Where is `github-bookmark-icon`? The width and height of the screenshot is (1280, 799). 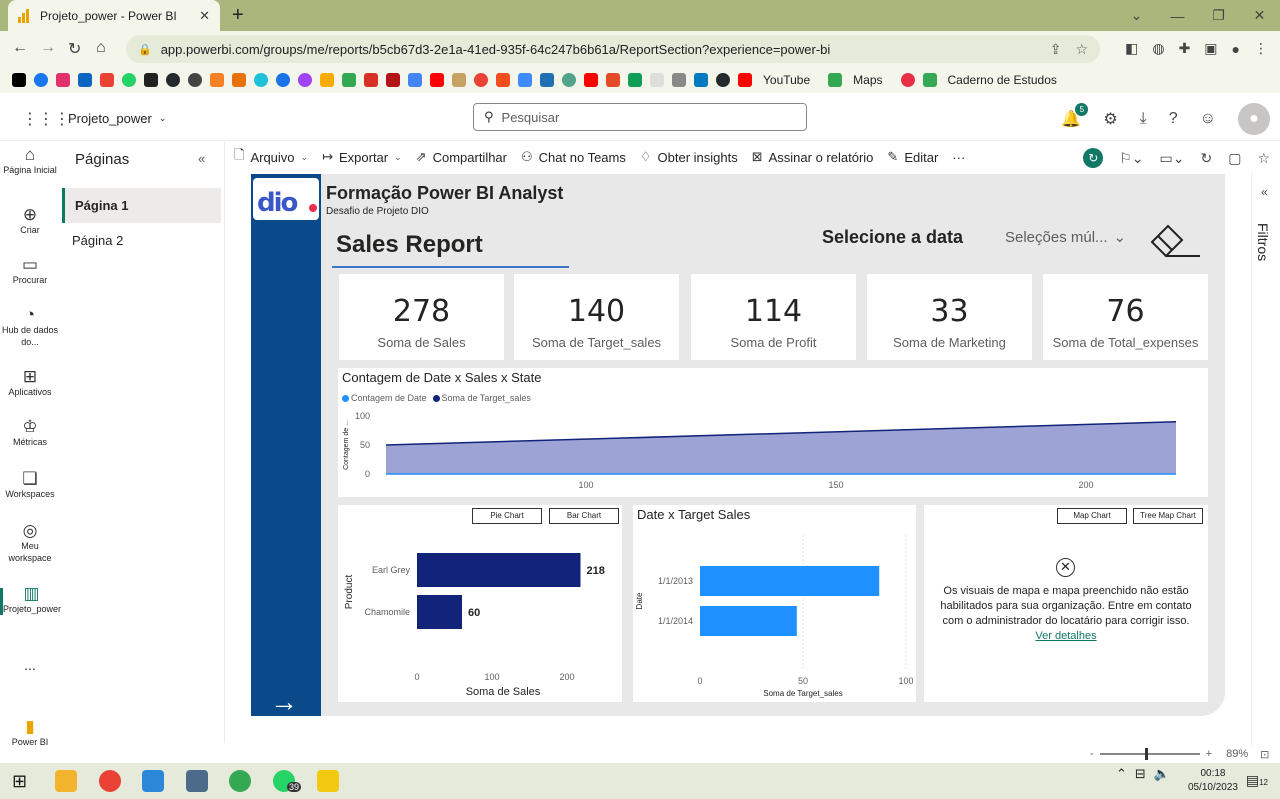 github-bookmark-icon is located at coordinates (173, 80).